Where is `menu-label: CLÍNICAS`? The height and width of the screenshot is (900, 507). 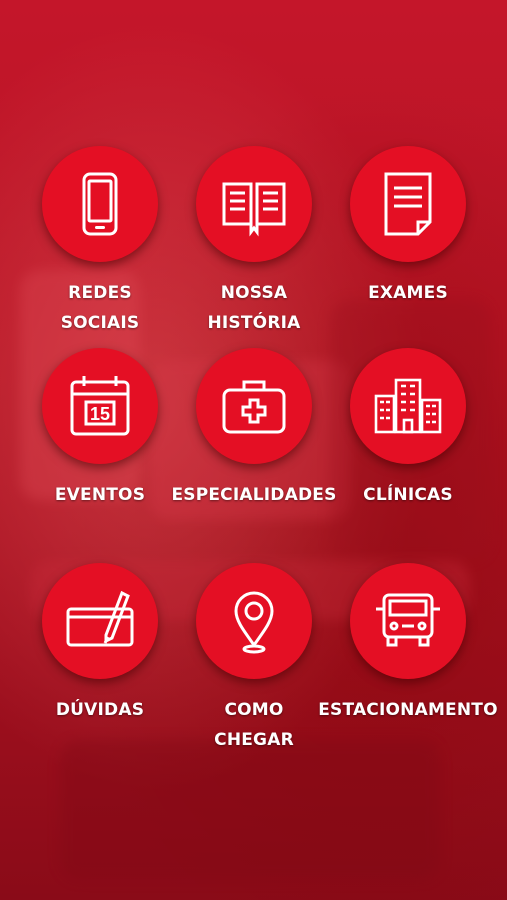
menu-label: CLÍNICAS is located at coordinates (408, 495).